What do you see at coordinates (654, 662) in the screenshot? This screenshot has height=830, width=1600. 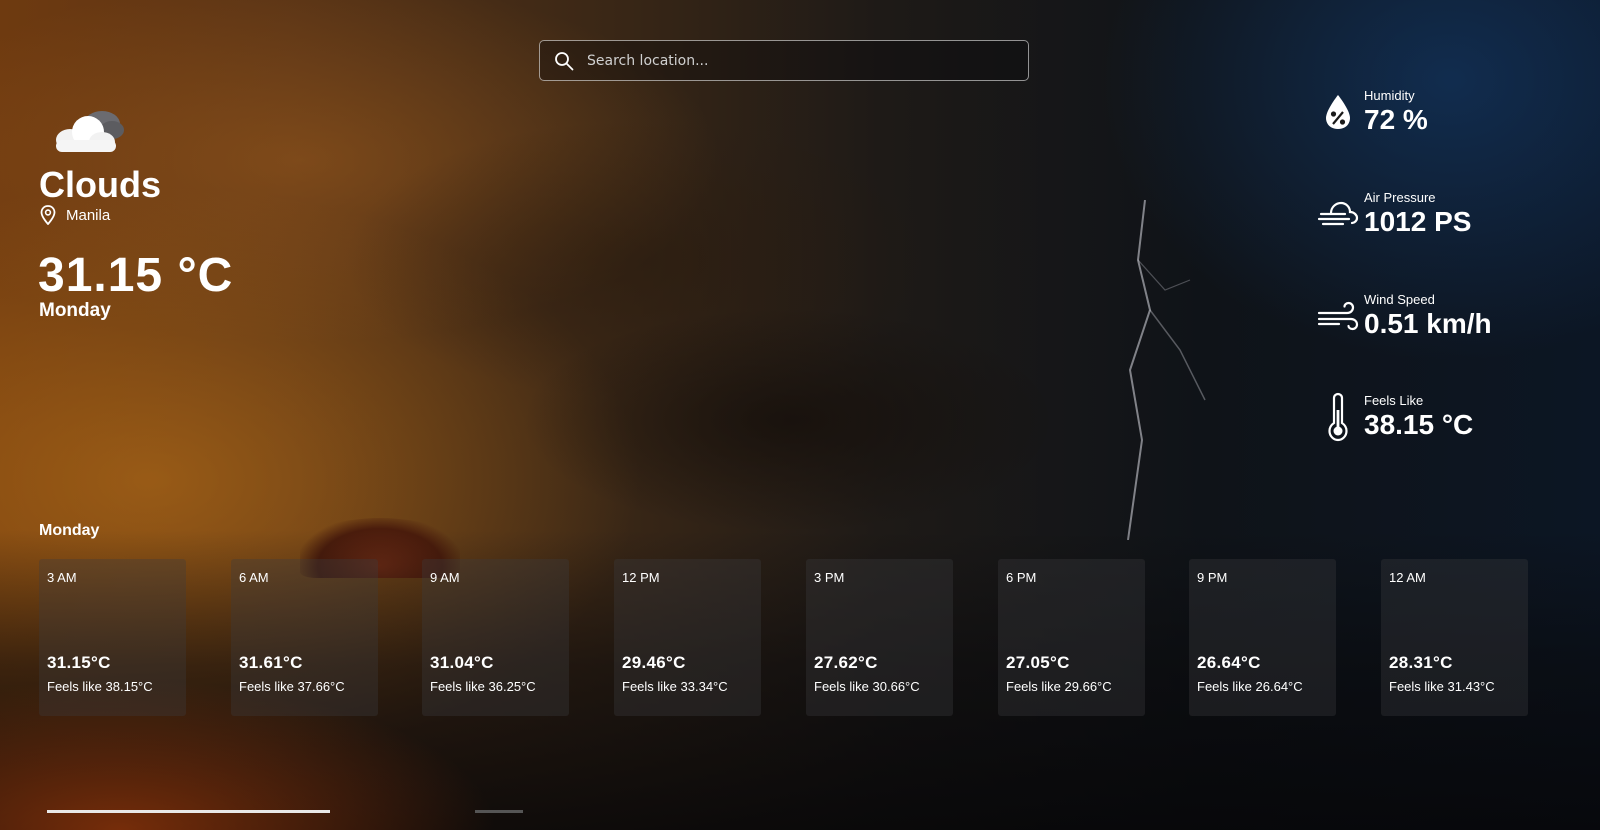 I see `forecast-temp: 29.46°C` at bounding box center [654, 662].